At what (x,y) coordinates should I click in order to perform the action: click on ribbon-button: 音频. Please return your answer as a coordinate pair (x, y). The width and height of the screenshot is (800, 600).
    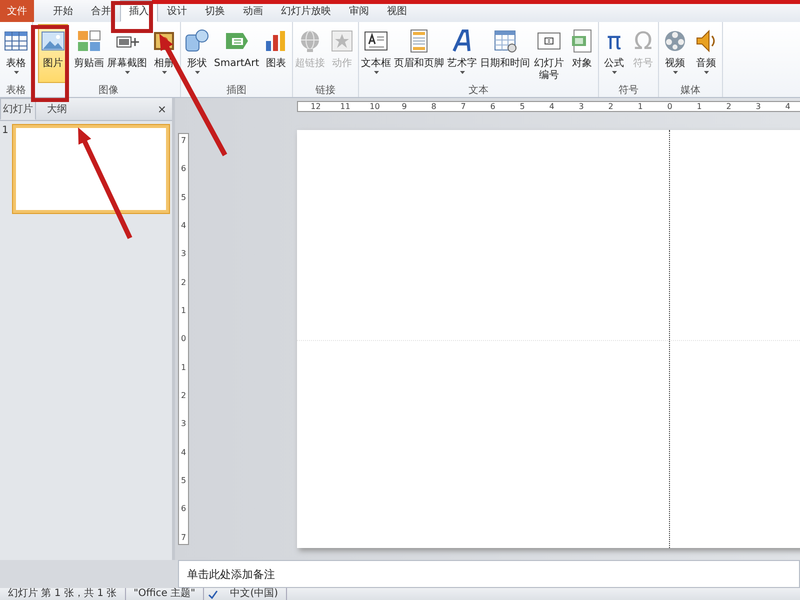
    Looking at the image, I should click on (706, 53).